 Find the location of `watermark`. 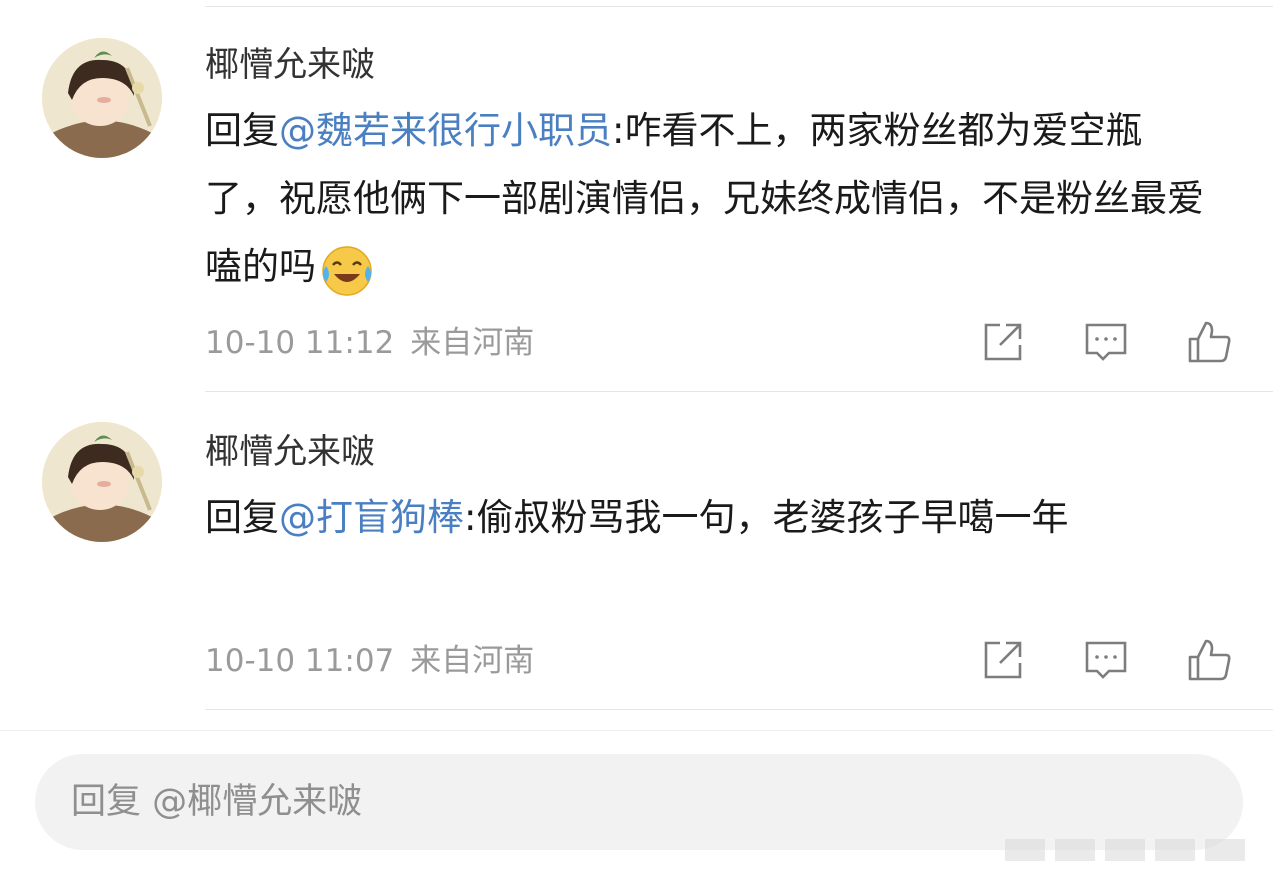

watermark is located at coordinates (1135, 850).